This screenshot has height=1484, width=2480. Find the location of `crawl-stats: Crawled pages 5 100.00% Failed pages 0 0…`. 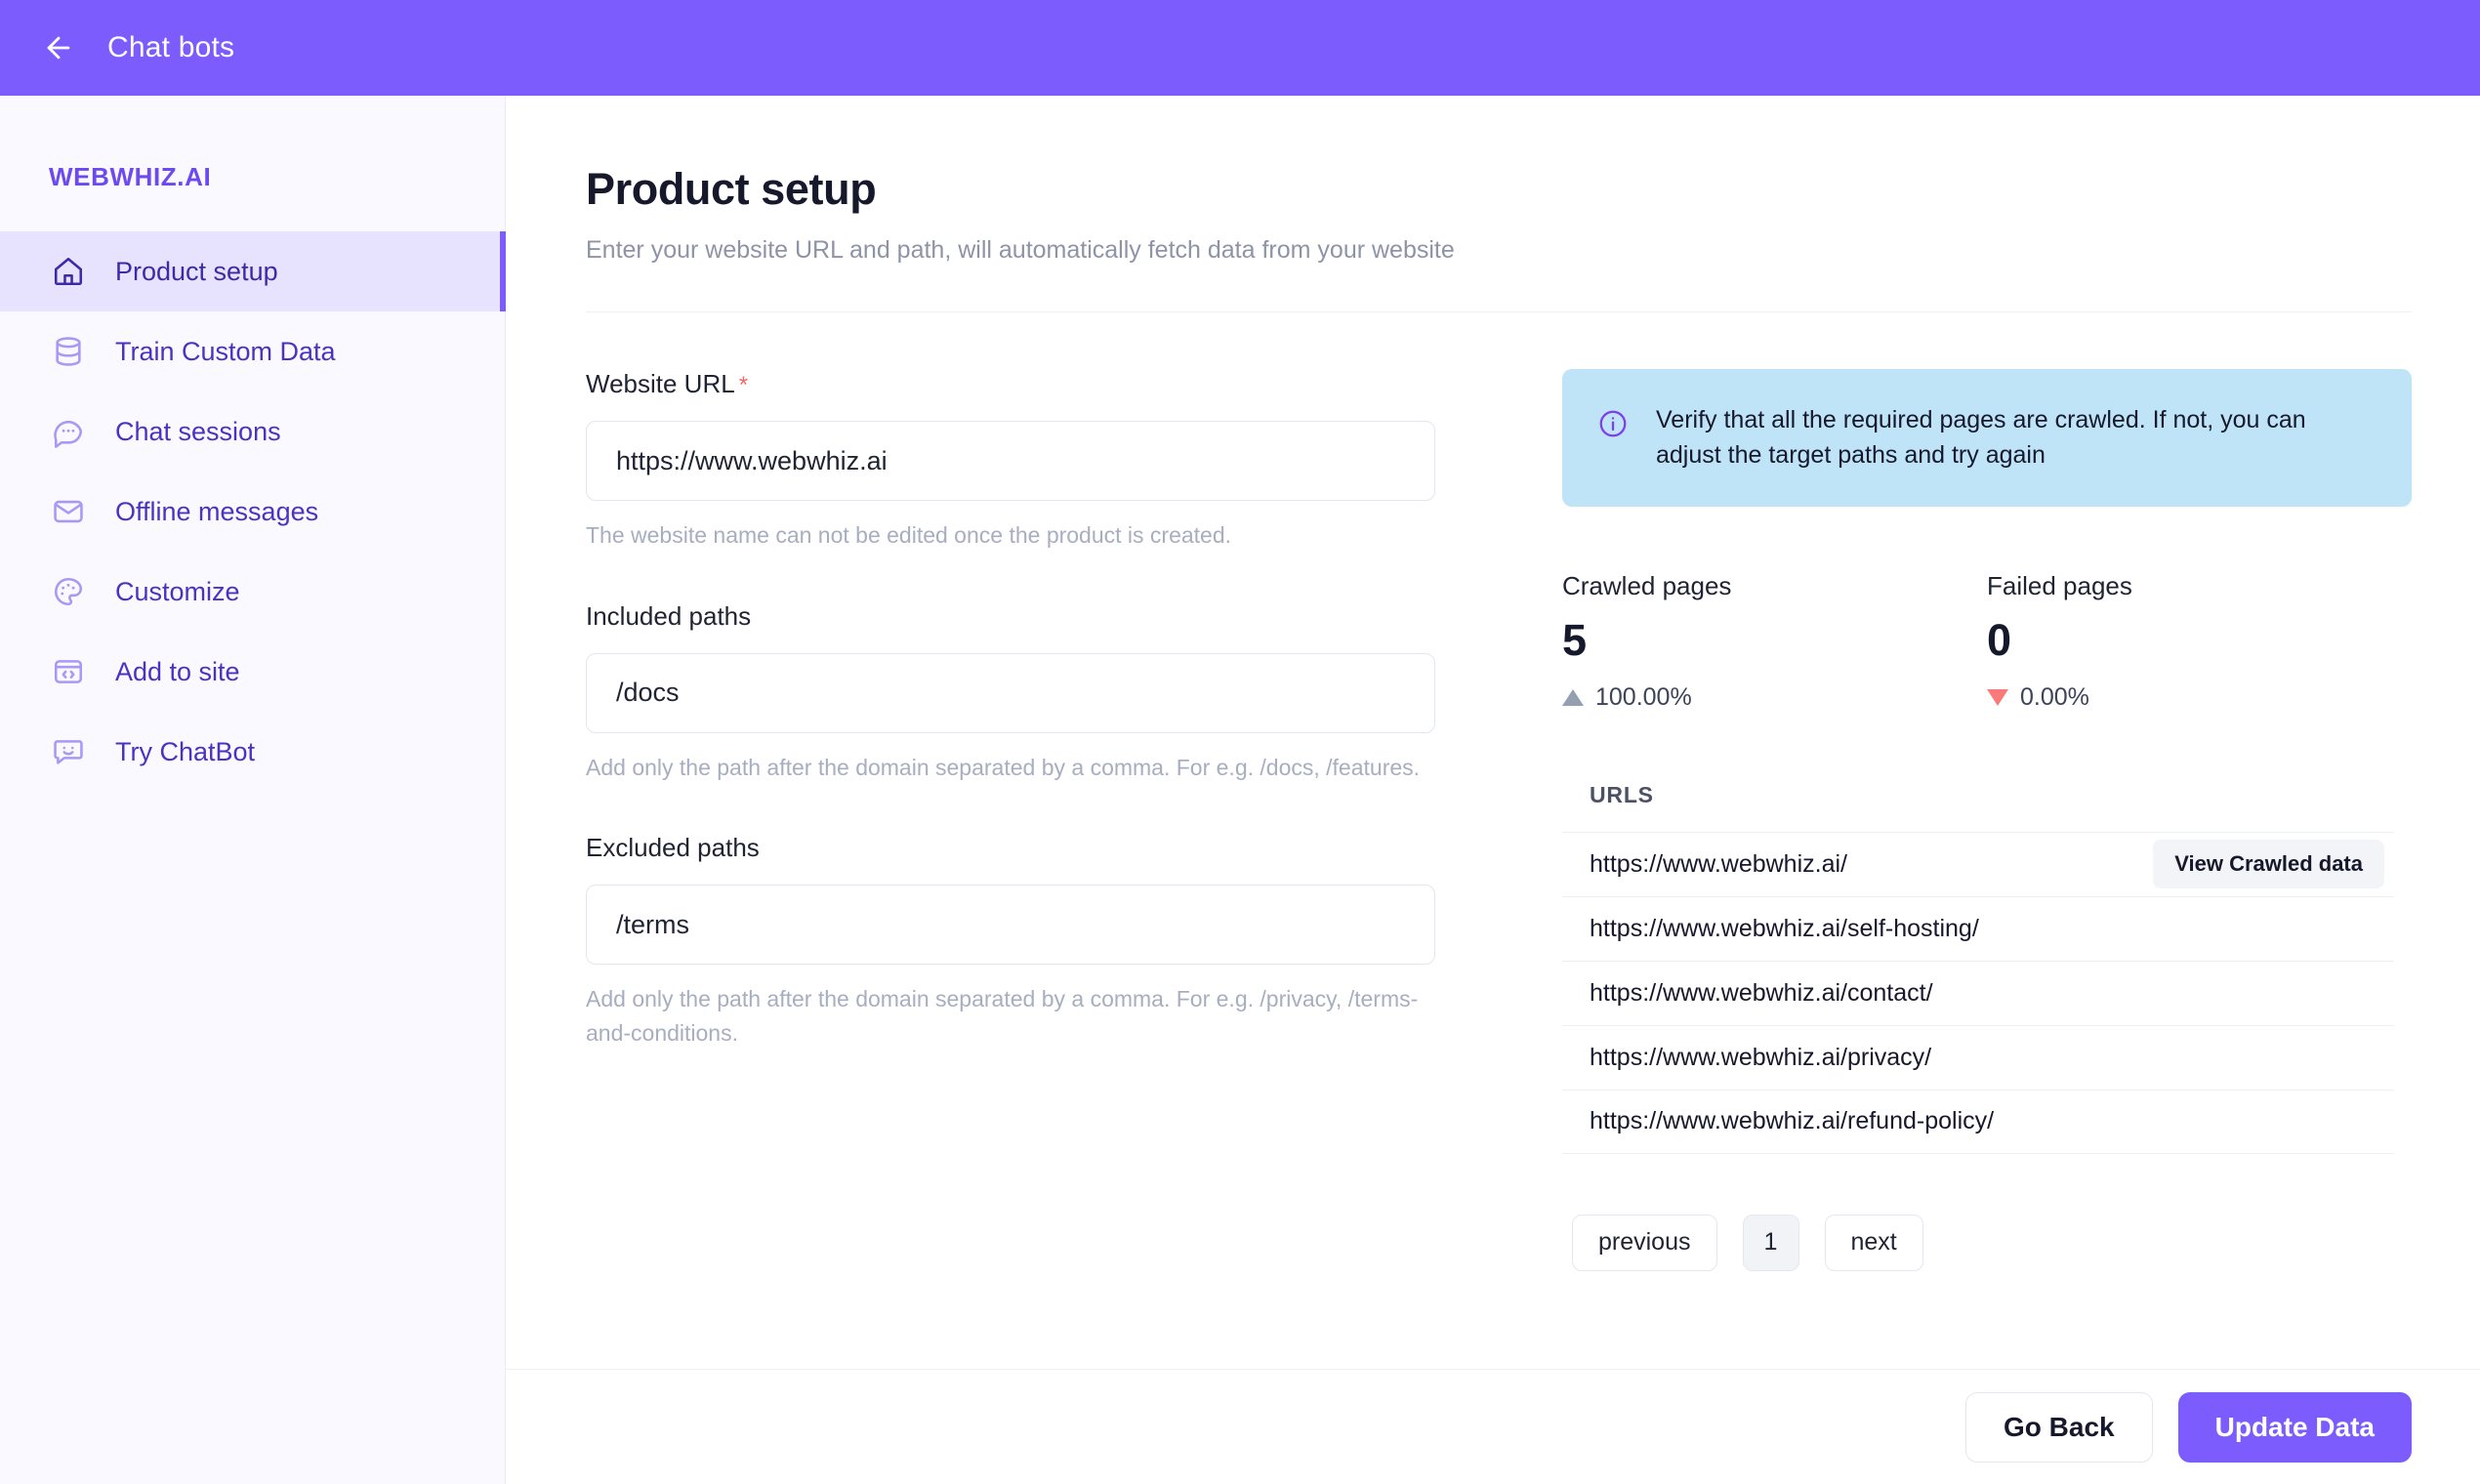

crawl-stats: Crawled pages 5 100.00% Failed pages 0 0… is located at coordinates (1987, 642).